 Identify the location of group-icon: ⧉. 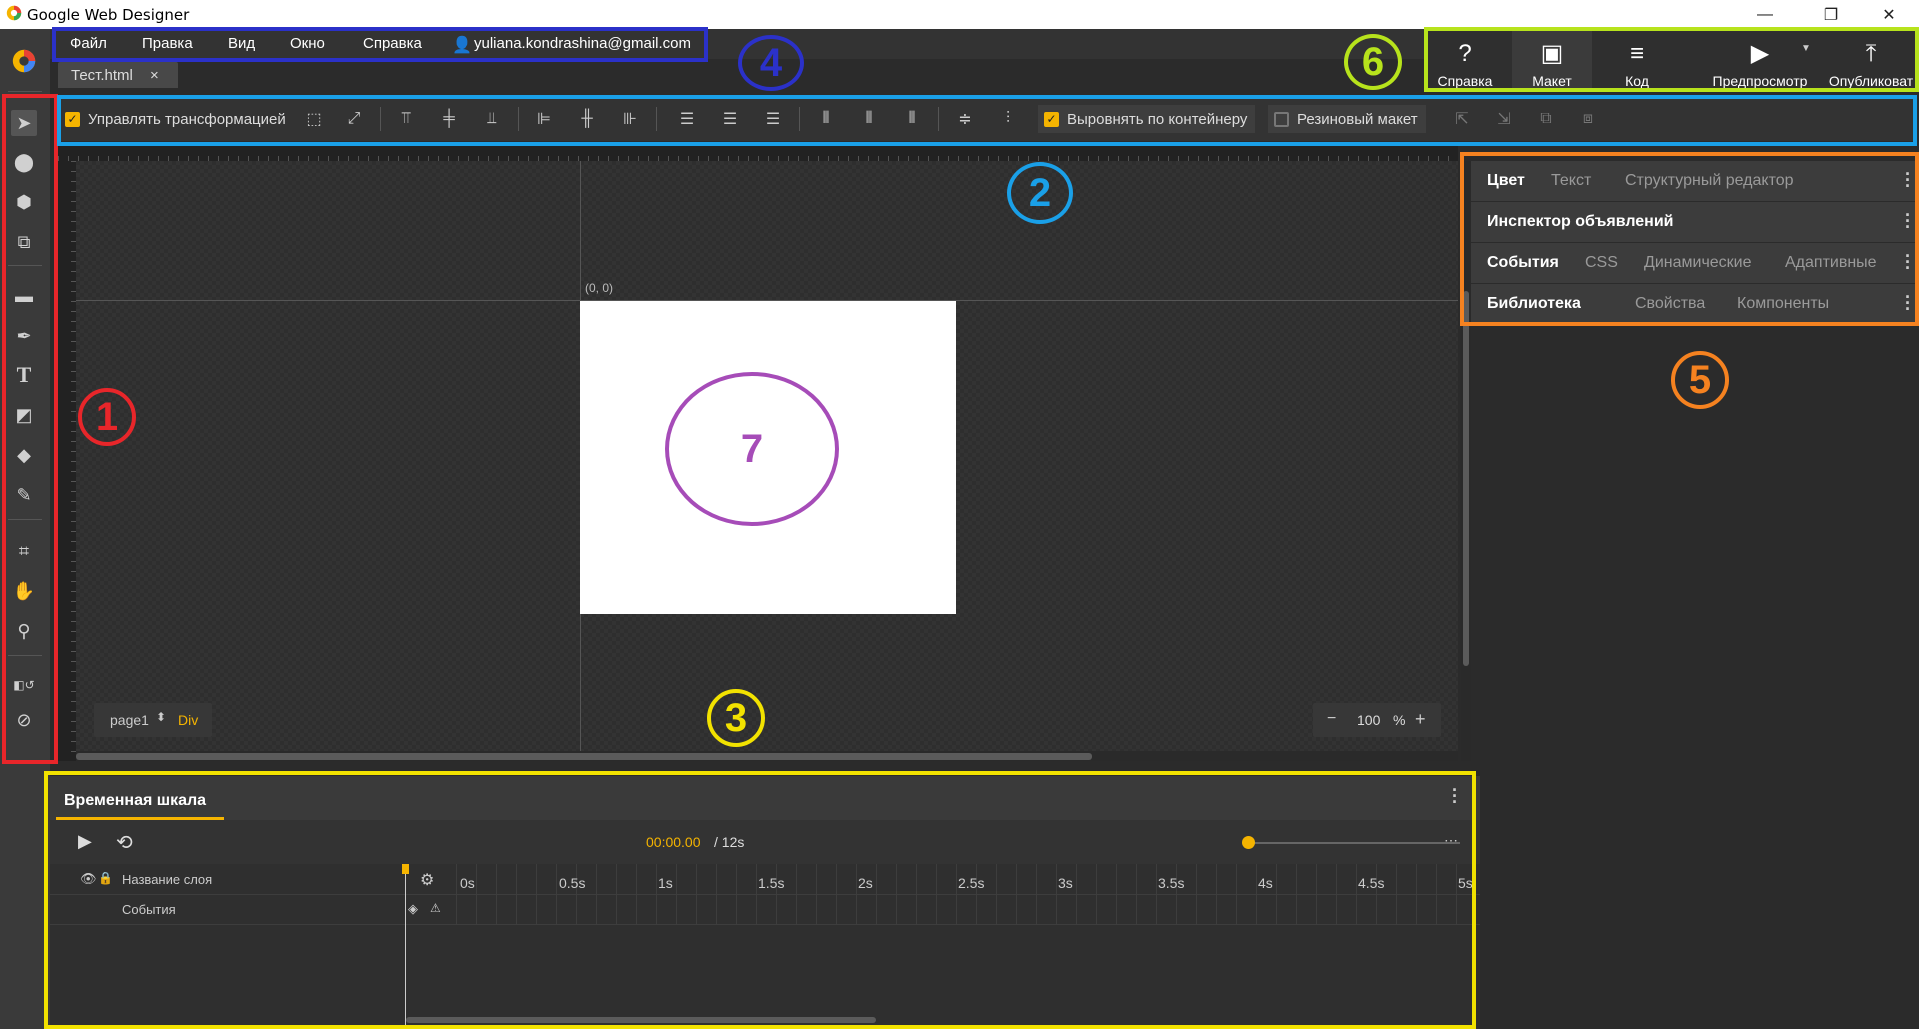
(1546, 119).